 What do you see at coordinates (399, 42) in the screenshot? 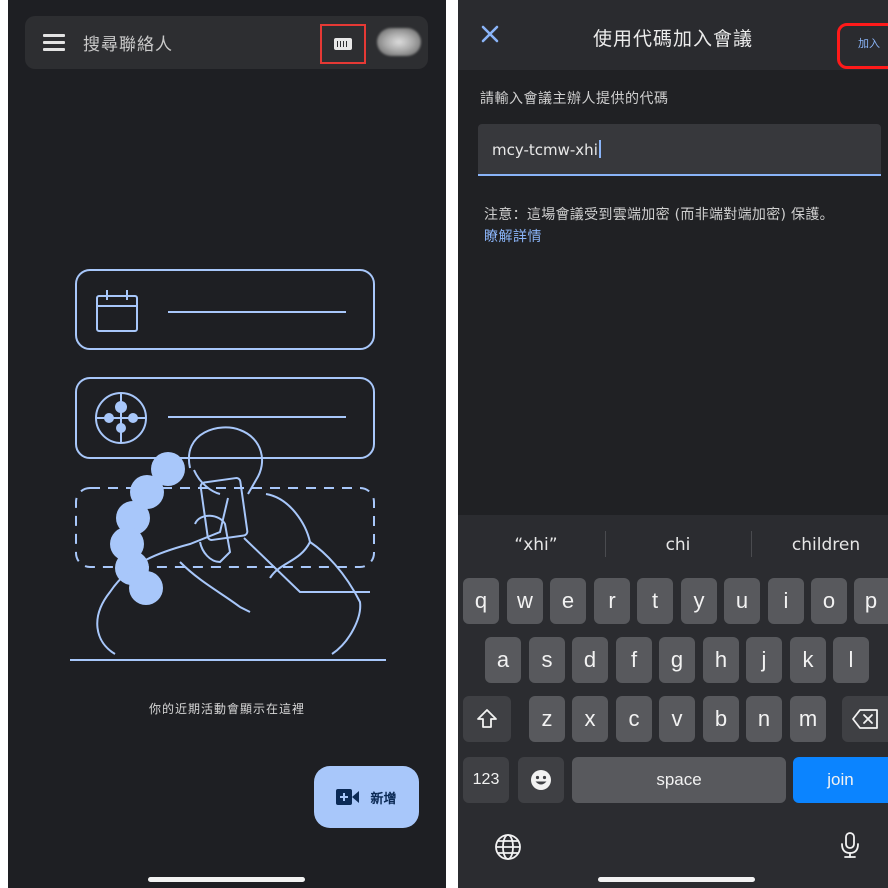
I see `avatar` at bounding box center [399, 42].